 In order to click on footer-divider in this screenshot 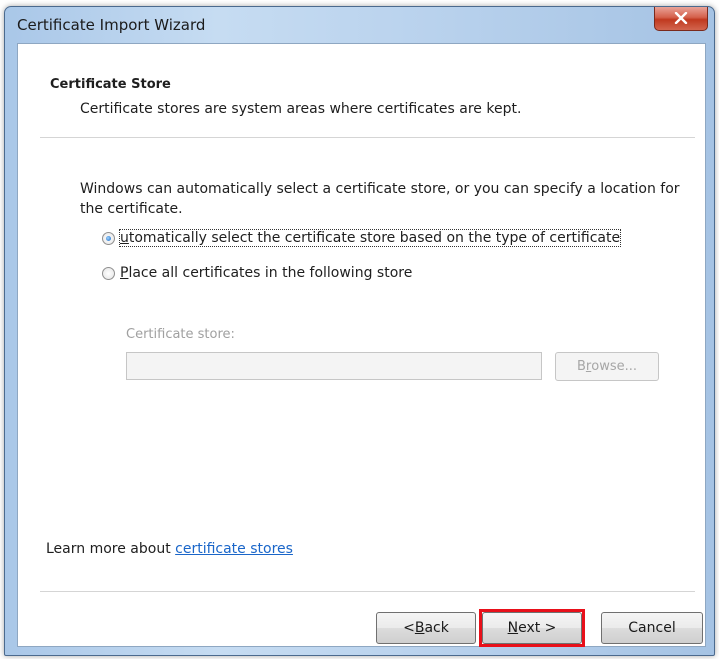, I will do `click(367, 591)`.